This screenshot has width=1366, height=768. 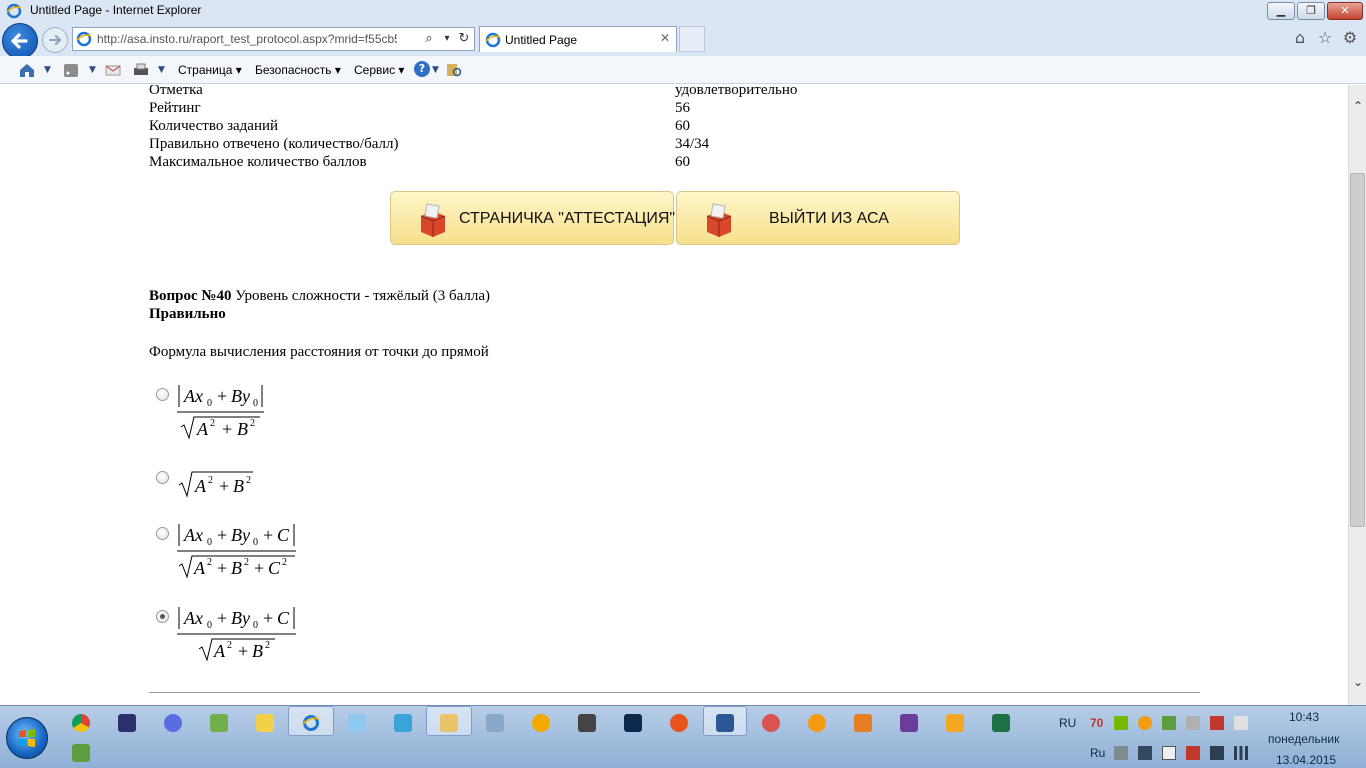 What do you see at coordinates (422, 69) in the screenshot?
I see `help-icon: ?` at bounding box center [422, 69].